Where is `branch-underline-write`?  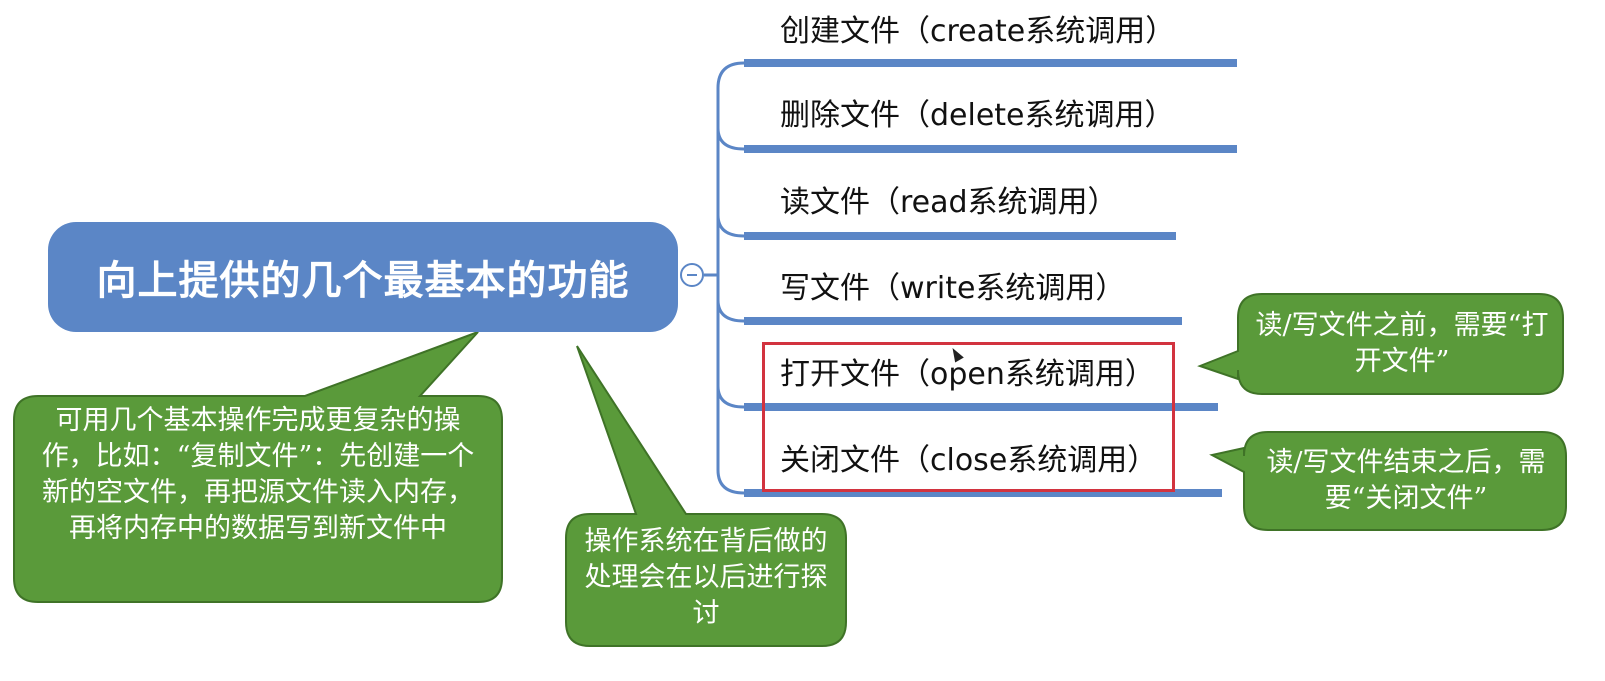 branch-underline-write is located at coordinates (963, 321).